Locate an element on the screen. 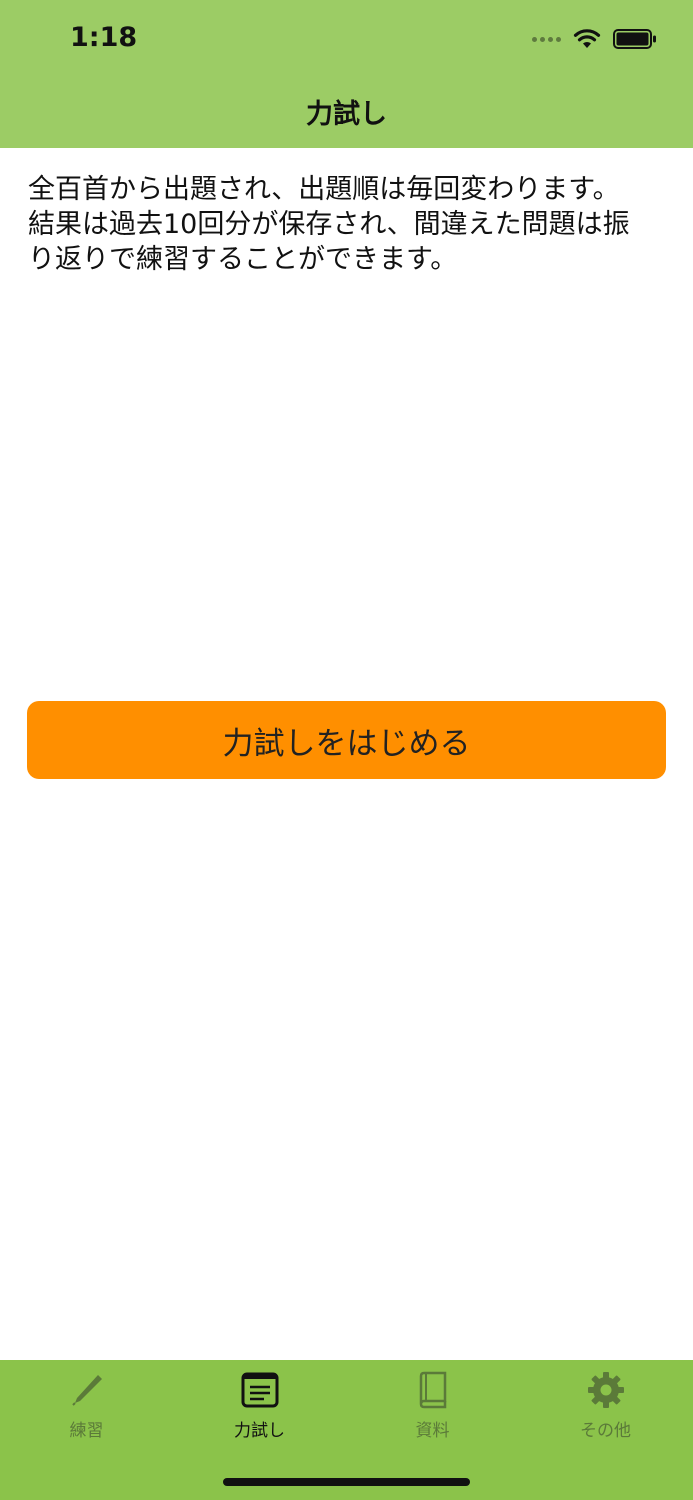 The height and width of the screenshot is (1500, 693). tab-other: その他 is located at coordinates (605, 1407).